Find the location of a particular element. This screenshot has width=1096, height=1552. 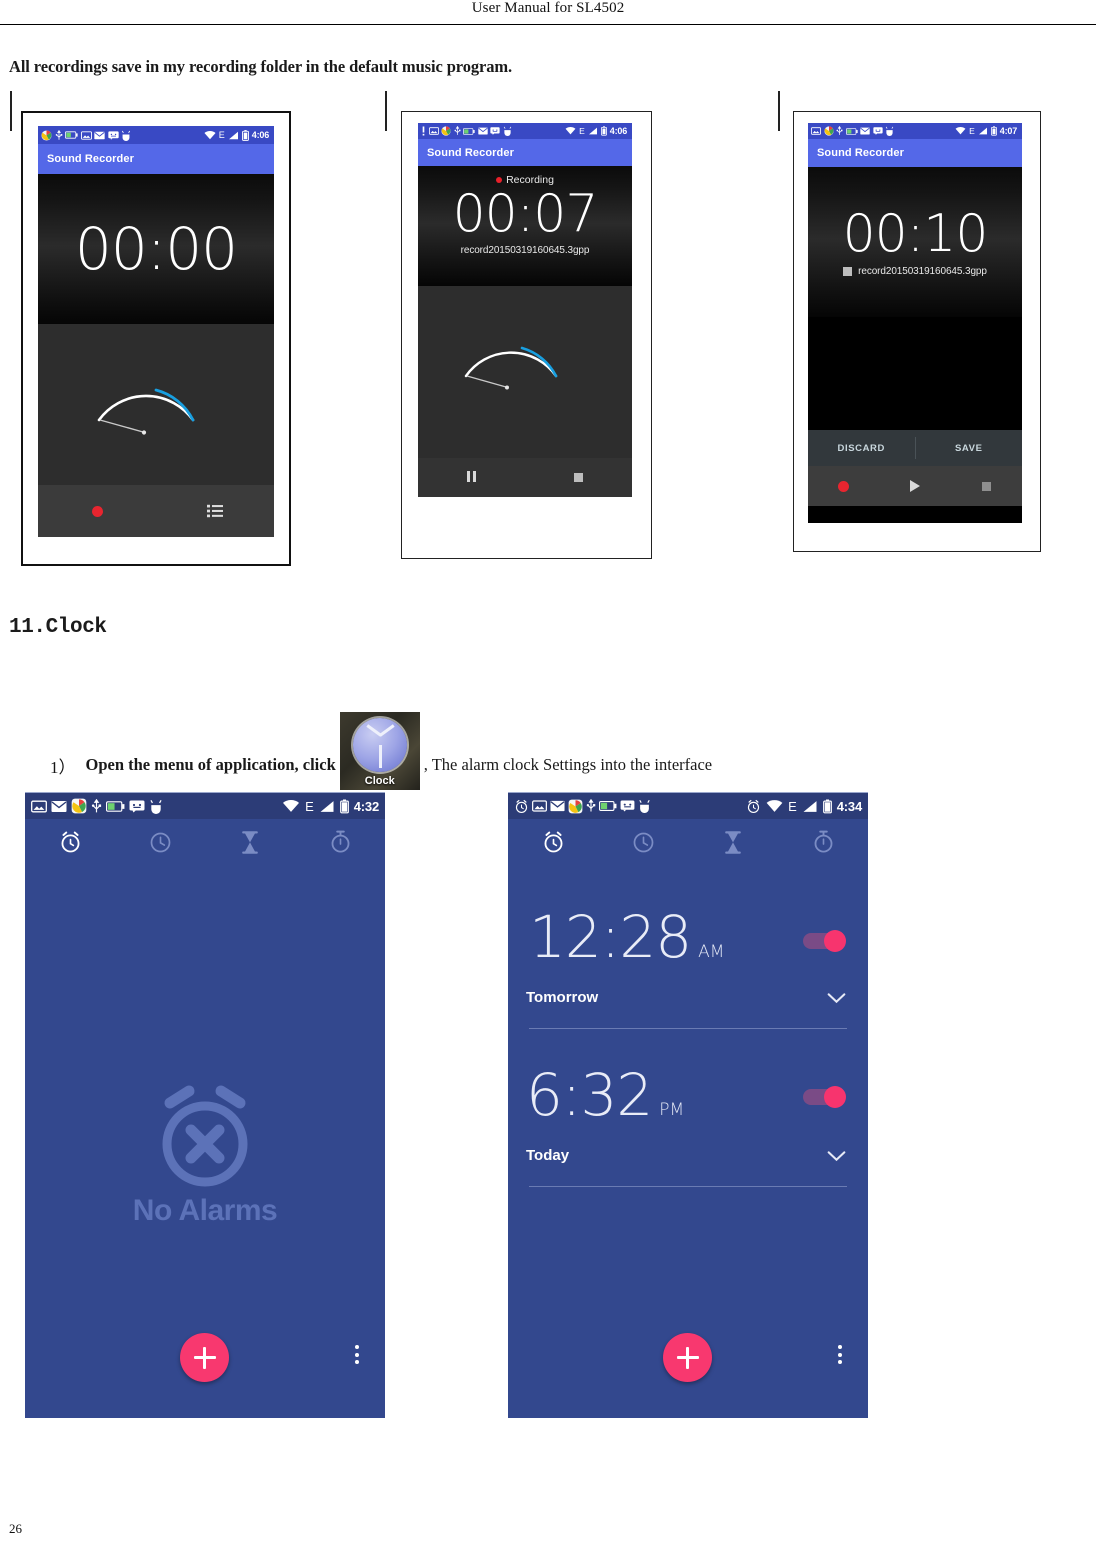

clock-tab-bar is located at coordinates (205, 842).